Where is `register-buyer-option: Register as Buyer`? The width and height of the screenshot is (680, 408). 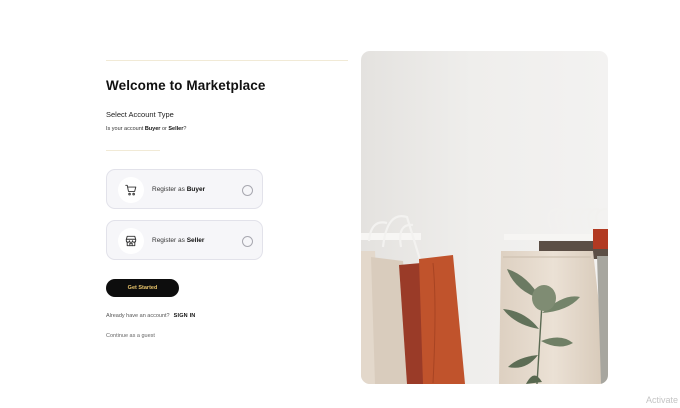
register-buyer-option: Register as Buyer is located at coordinates (184, 189).